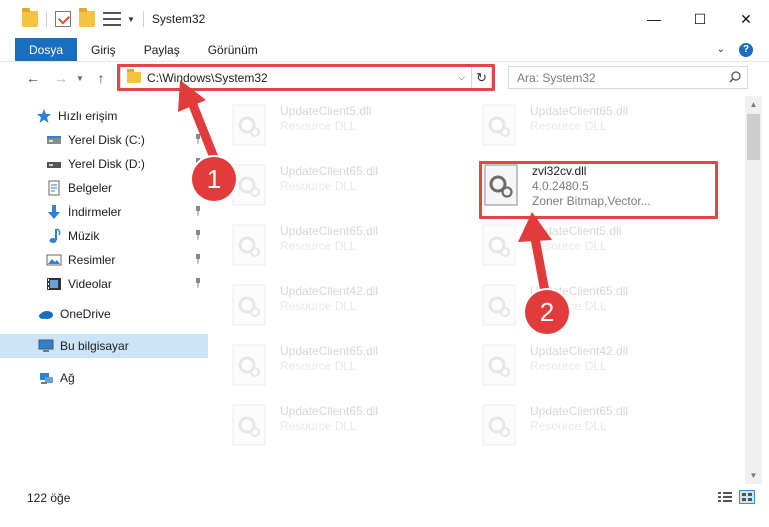 This screenshot has width=769, height=527. I want to click on quick-access-toolbar: ▼, so click(67, 19).